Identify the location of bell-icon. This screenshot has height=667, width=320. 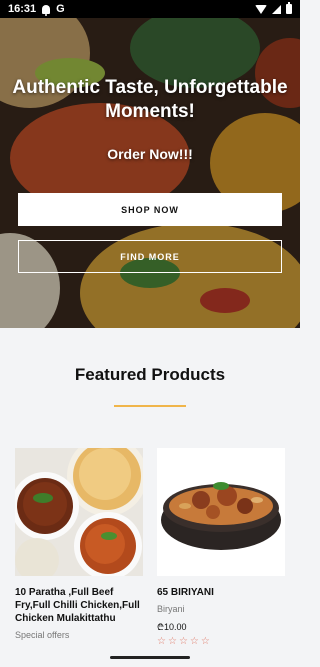
(46, 10).